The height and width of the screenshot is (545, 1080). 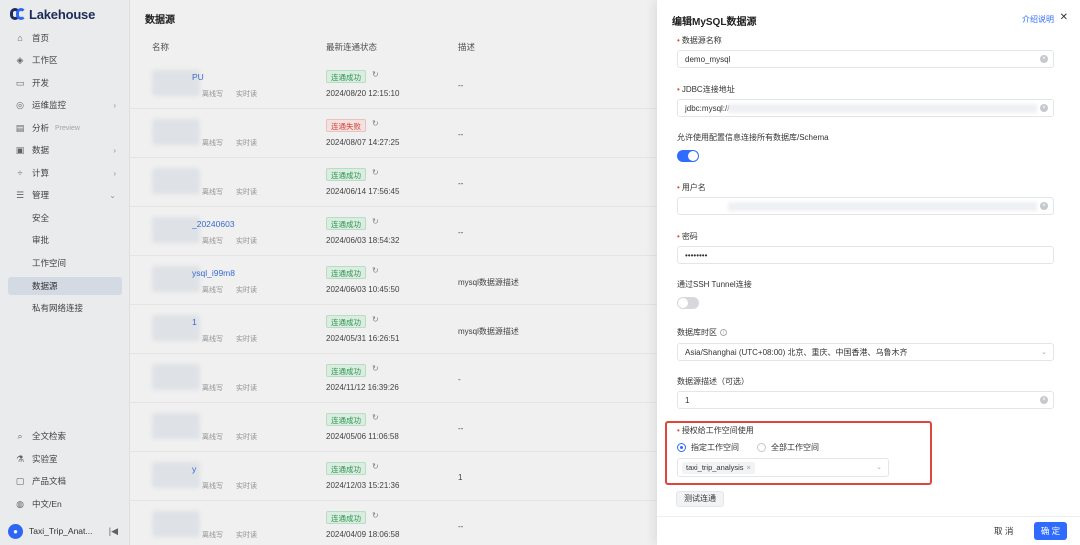 I want to click on datasource-name-link: _20240603, so click(x=213, y=224).